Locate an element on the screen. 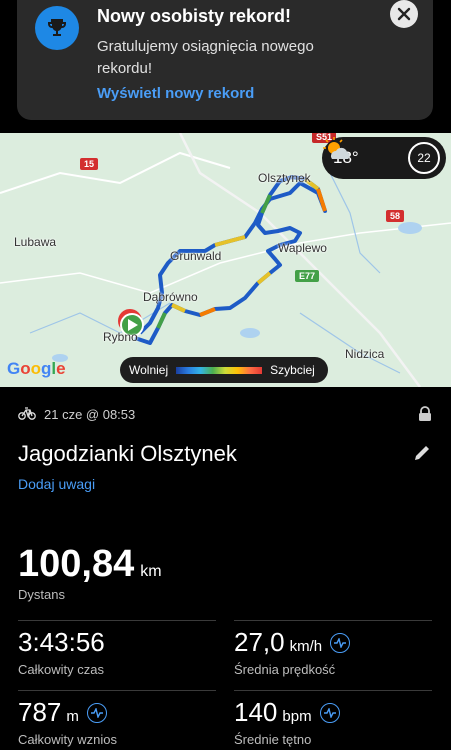 This screenshot has width=451, height=750. activity-date: 21 cze @ 08:53 is located at coordinates (90, 414).